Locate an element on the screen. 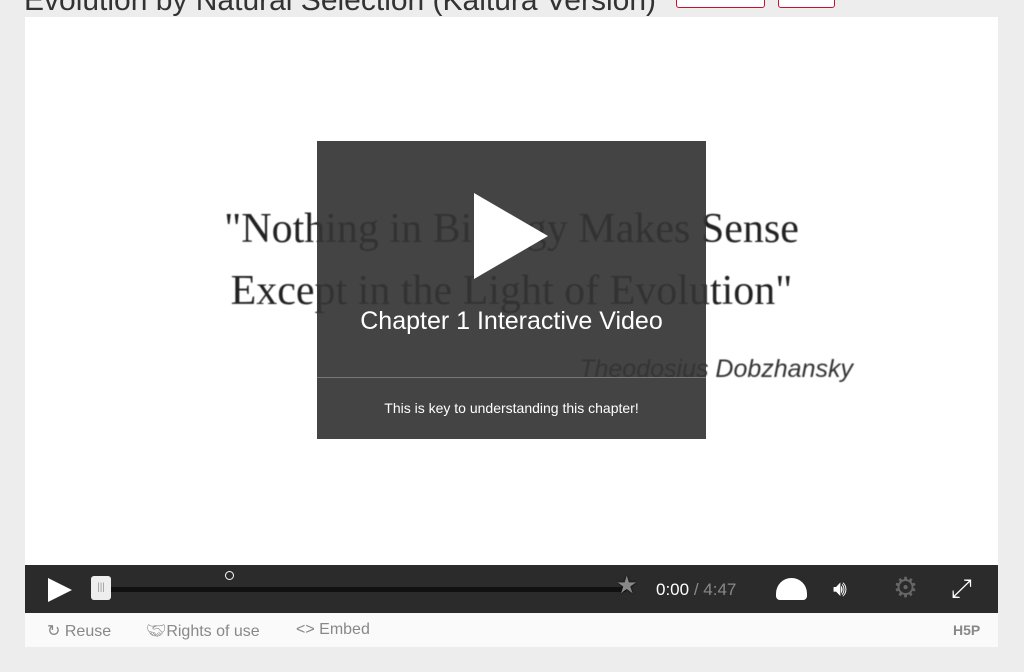 The width and height of the screenshot is (1024, 672). reuse-label: Reuse is located at coordinates (88, 631).